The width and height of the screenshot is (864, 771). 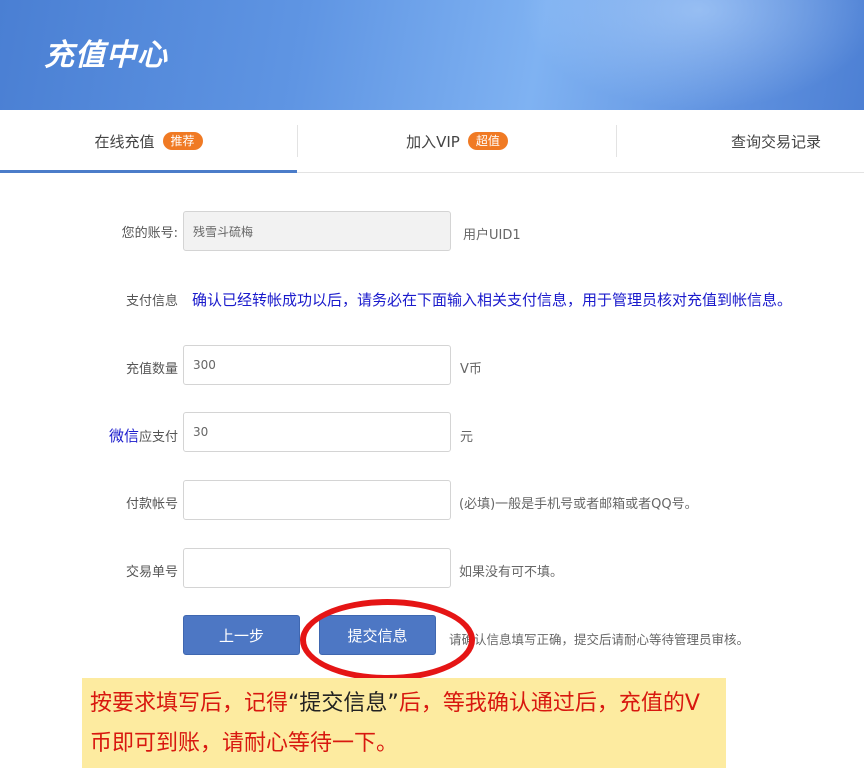 What do you see at coordinates (317, 231) in the screenshot?
I see `account-field` at bounding box center [317, 231].